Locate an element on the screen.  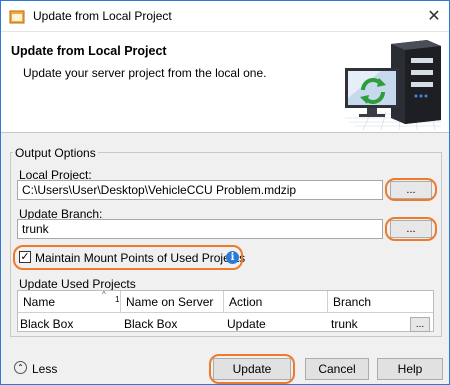
app-icon is located at coordinates (17, 17).